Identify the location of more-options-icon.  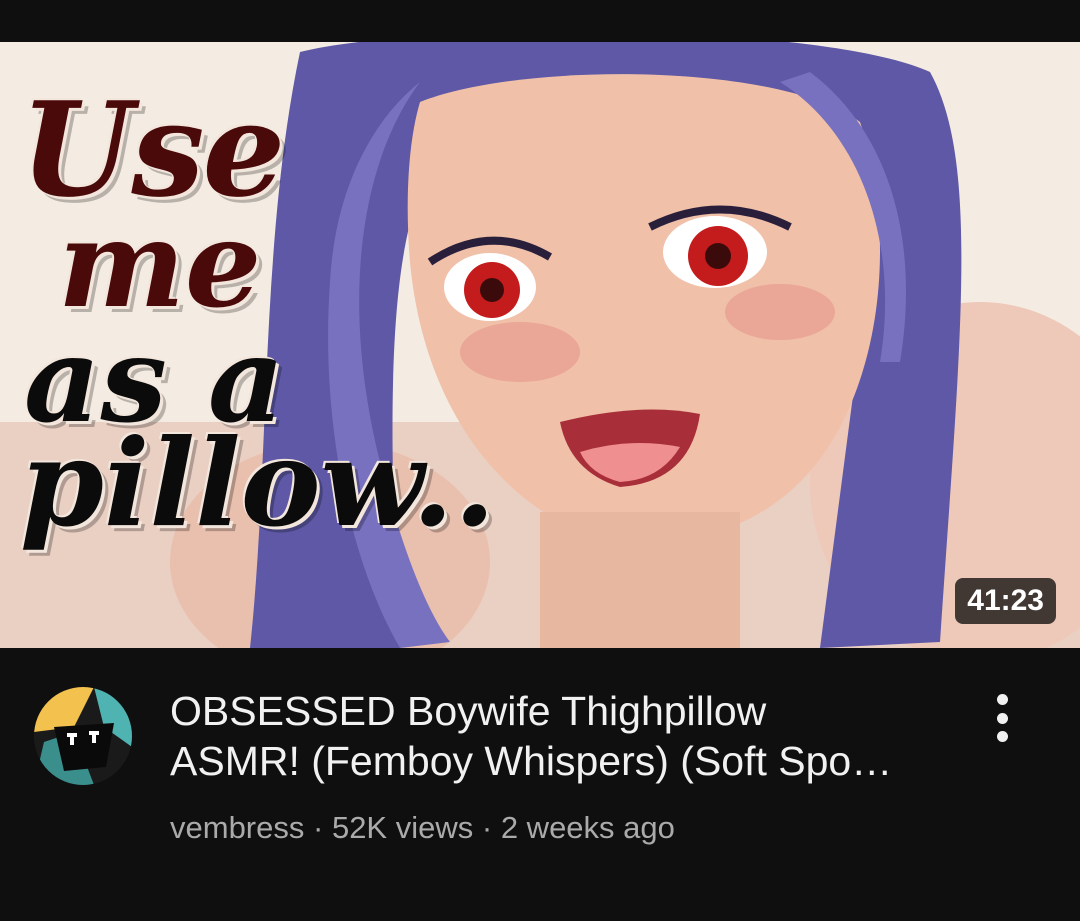
(1002, 718).